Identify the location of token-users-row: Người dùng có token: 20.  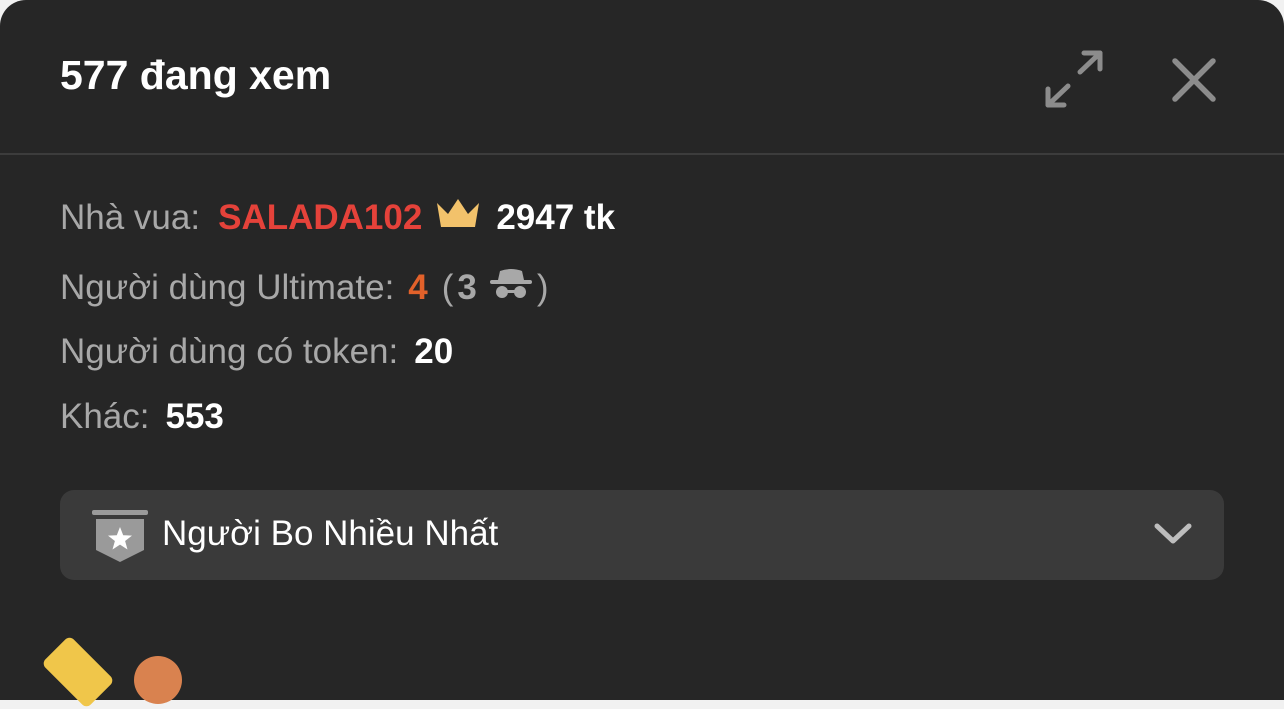
(256, 352).